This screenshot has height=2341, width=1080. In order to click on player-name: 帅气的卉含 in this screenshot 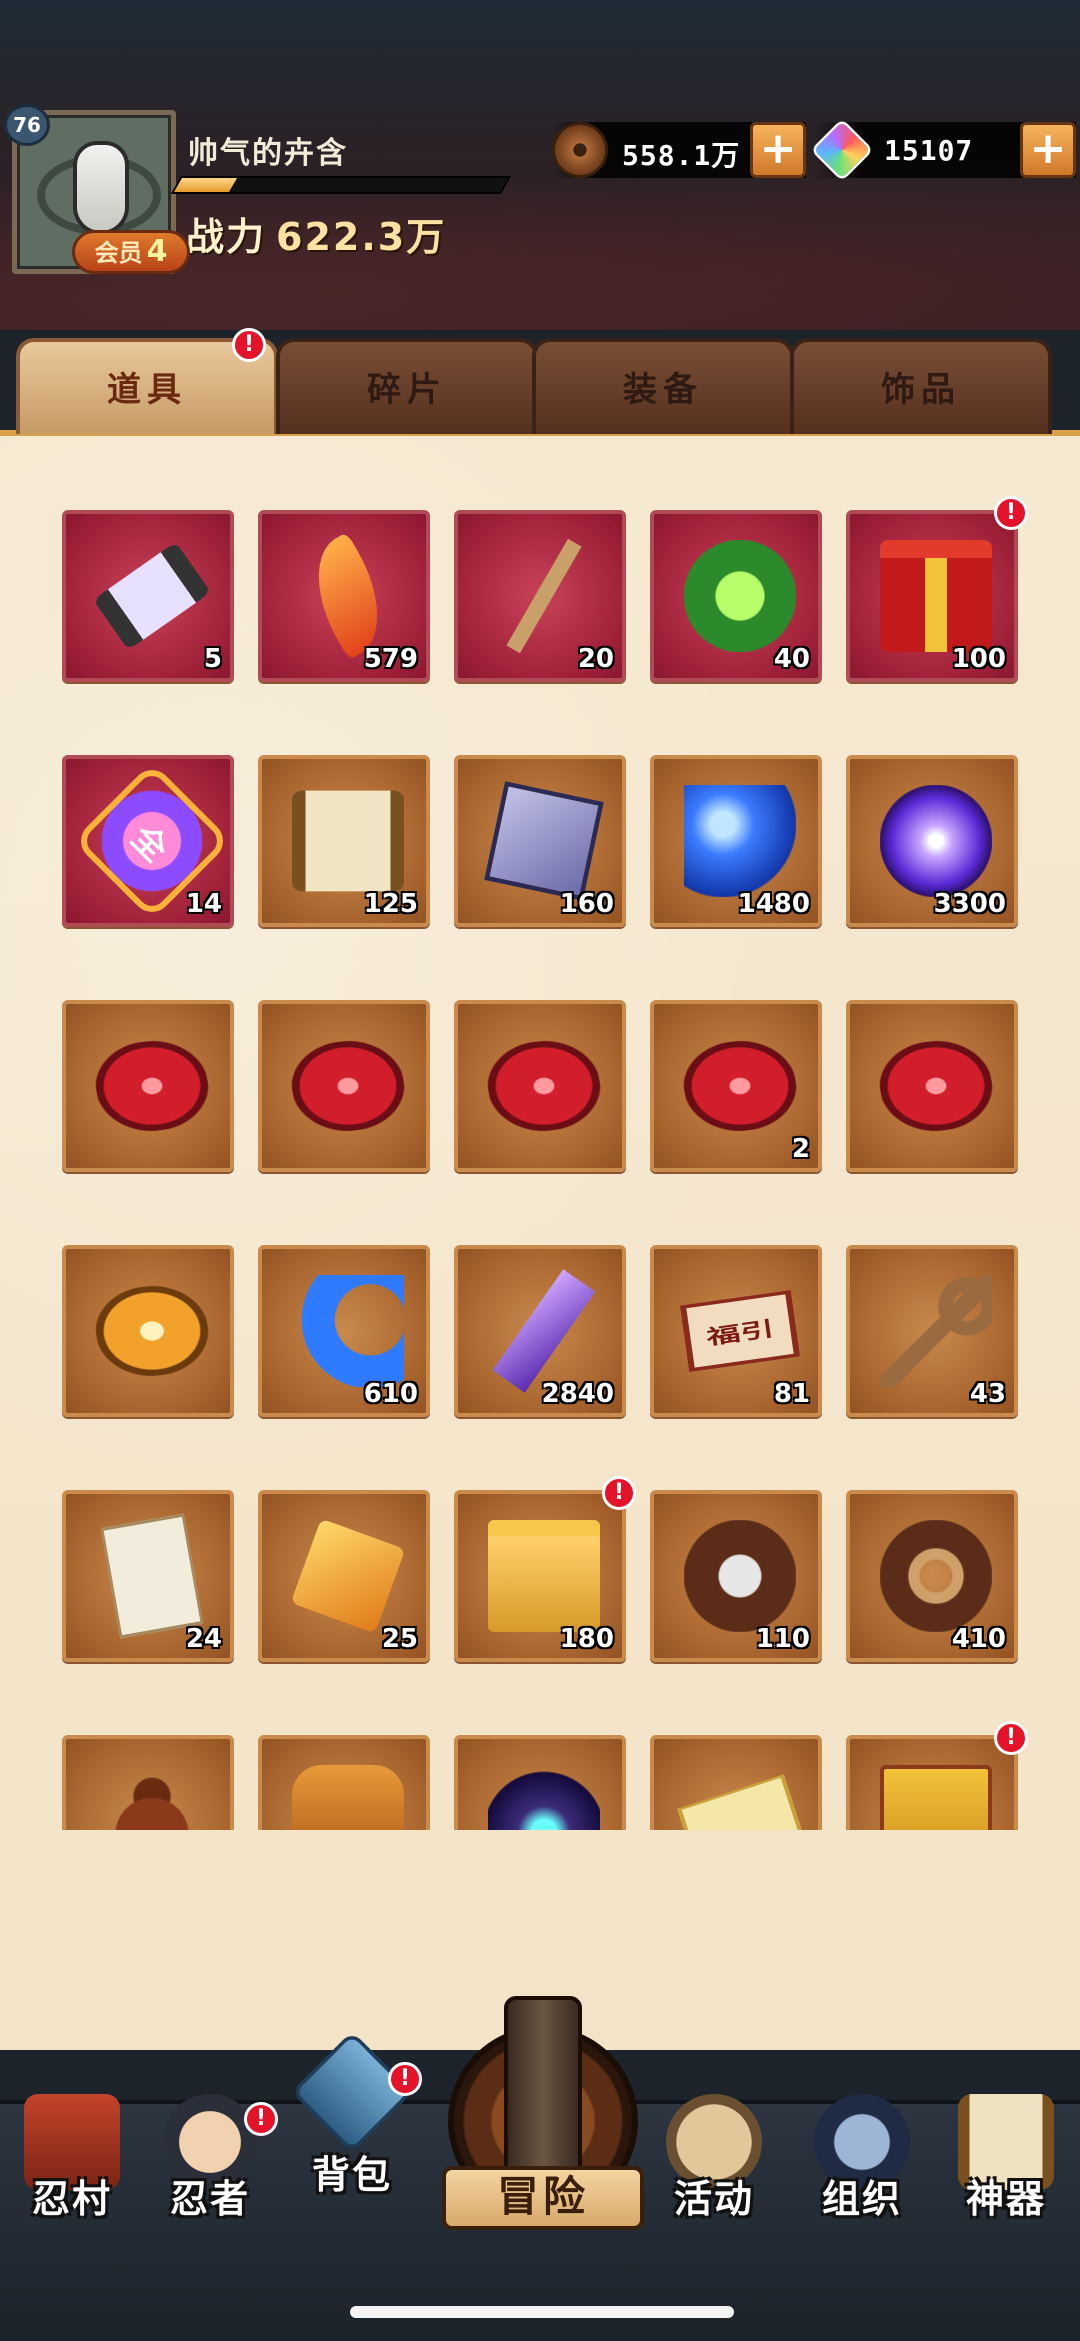, I will do `click(268, 153)`.